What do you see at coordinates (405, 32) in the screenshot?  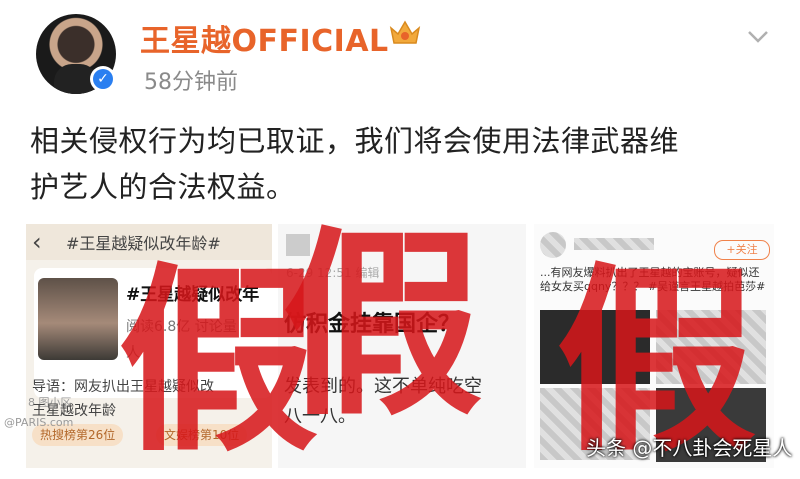 I see `vip-crown-icon` at bounding box center [405, 32].